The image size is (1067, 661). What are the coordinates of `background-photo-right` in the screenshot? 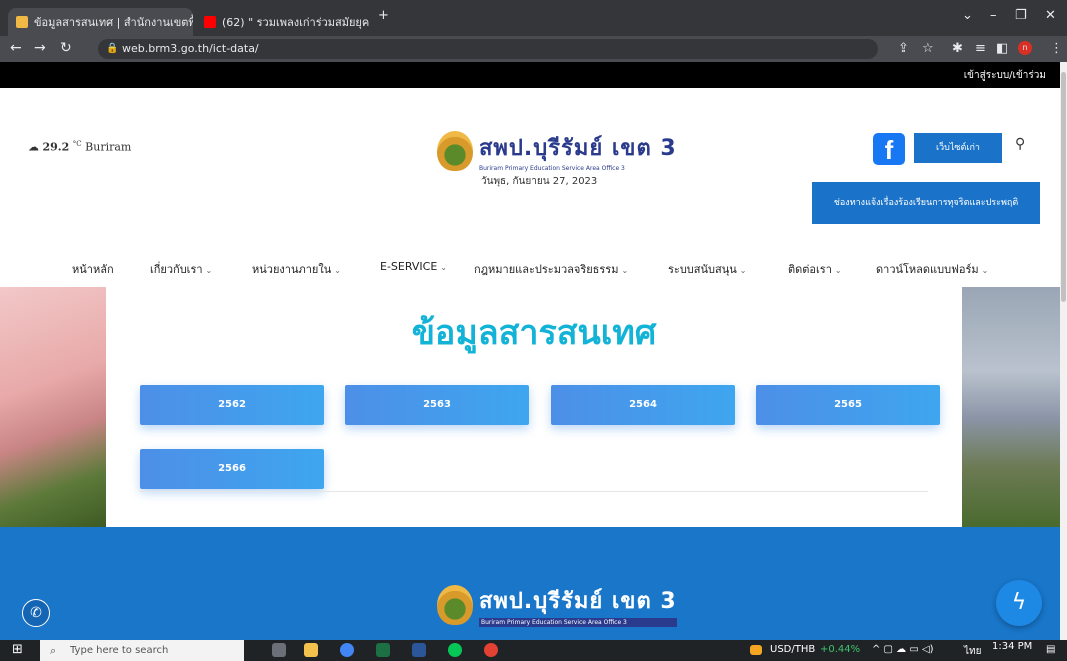 It's located at (1011, 407).